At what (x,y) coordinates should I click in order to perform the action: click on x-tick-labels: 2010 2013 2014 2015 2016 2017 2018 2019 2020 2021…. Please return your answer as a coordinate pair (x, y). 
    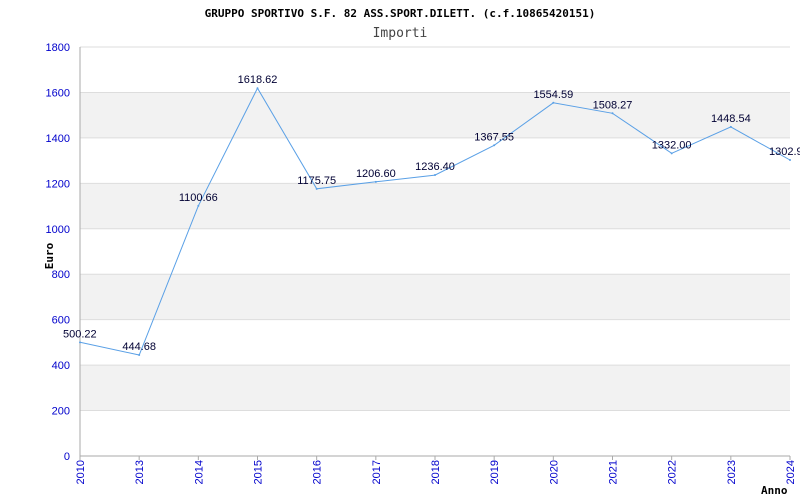
    Looking at the image, I should click on (436, 472).